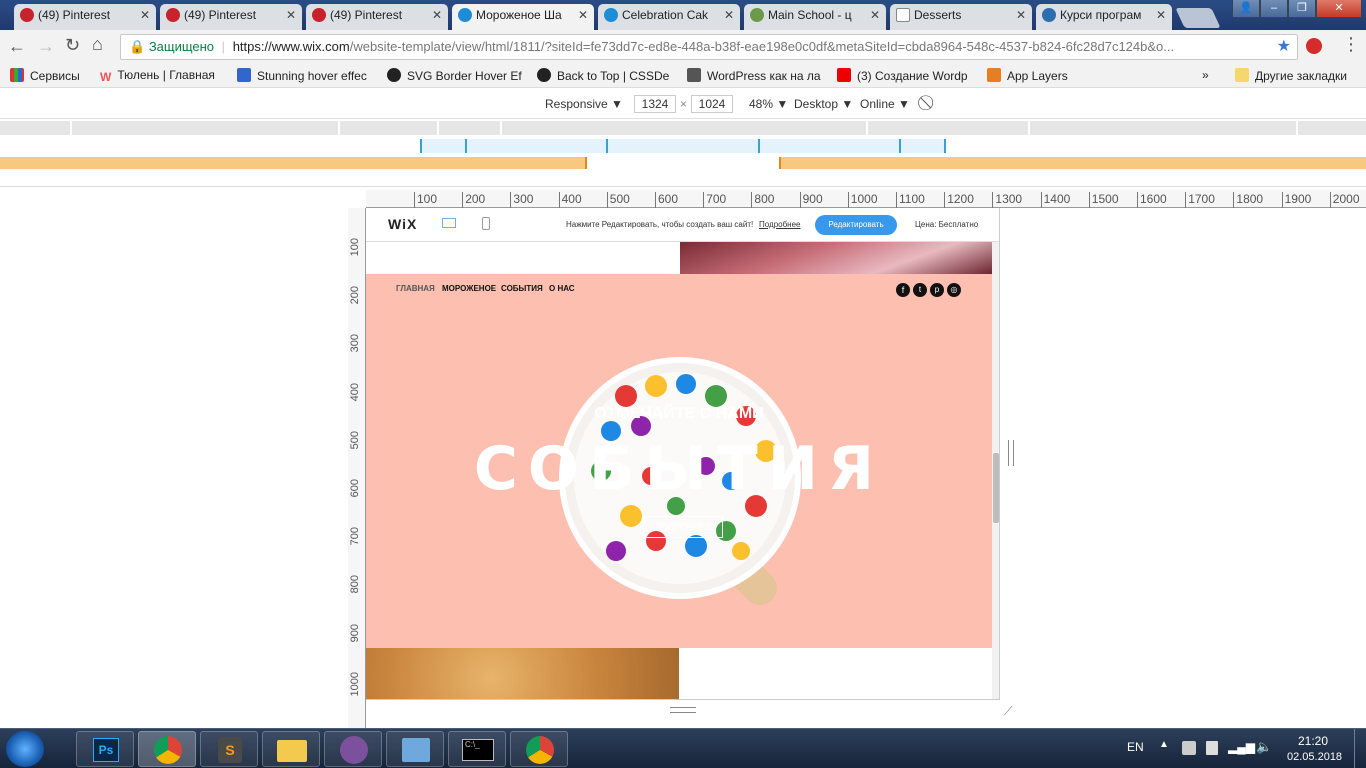 The image size is (1366, 768). Describe the element at coordinates (665, 15) in the screenshot. I see `tab-title: Celebration Cak` at that location.